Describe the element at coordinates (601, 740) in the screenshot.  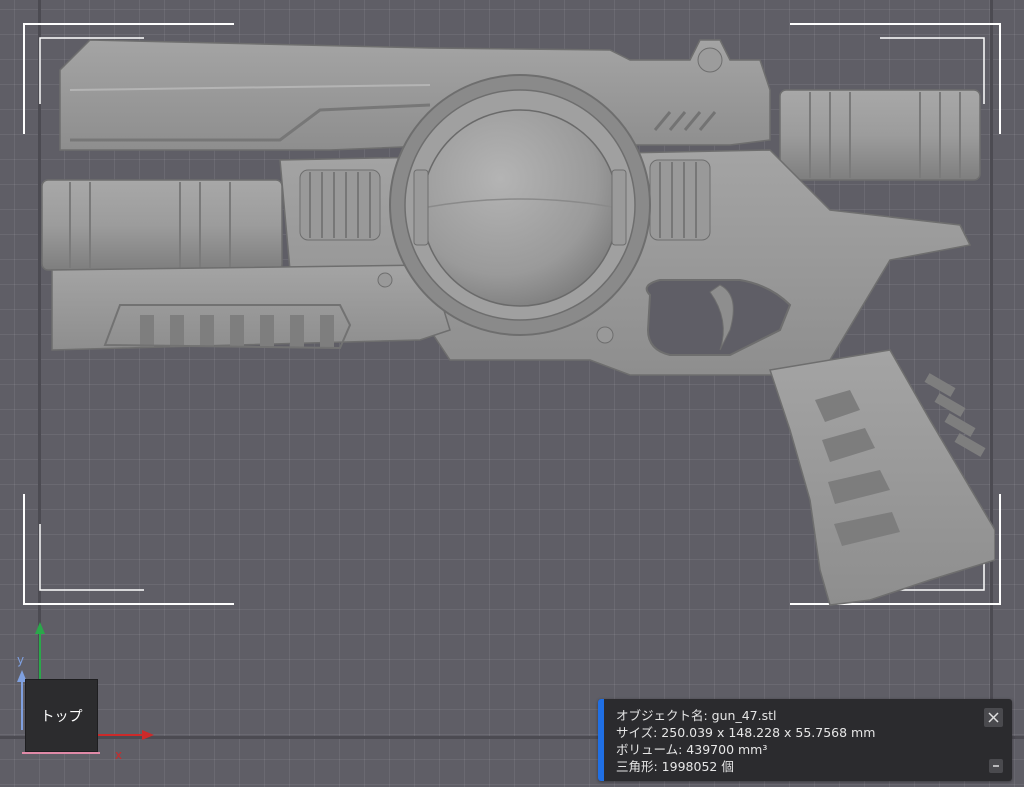
I see `info-panel-accent` at that location.